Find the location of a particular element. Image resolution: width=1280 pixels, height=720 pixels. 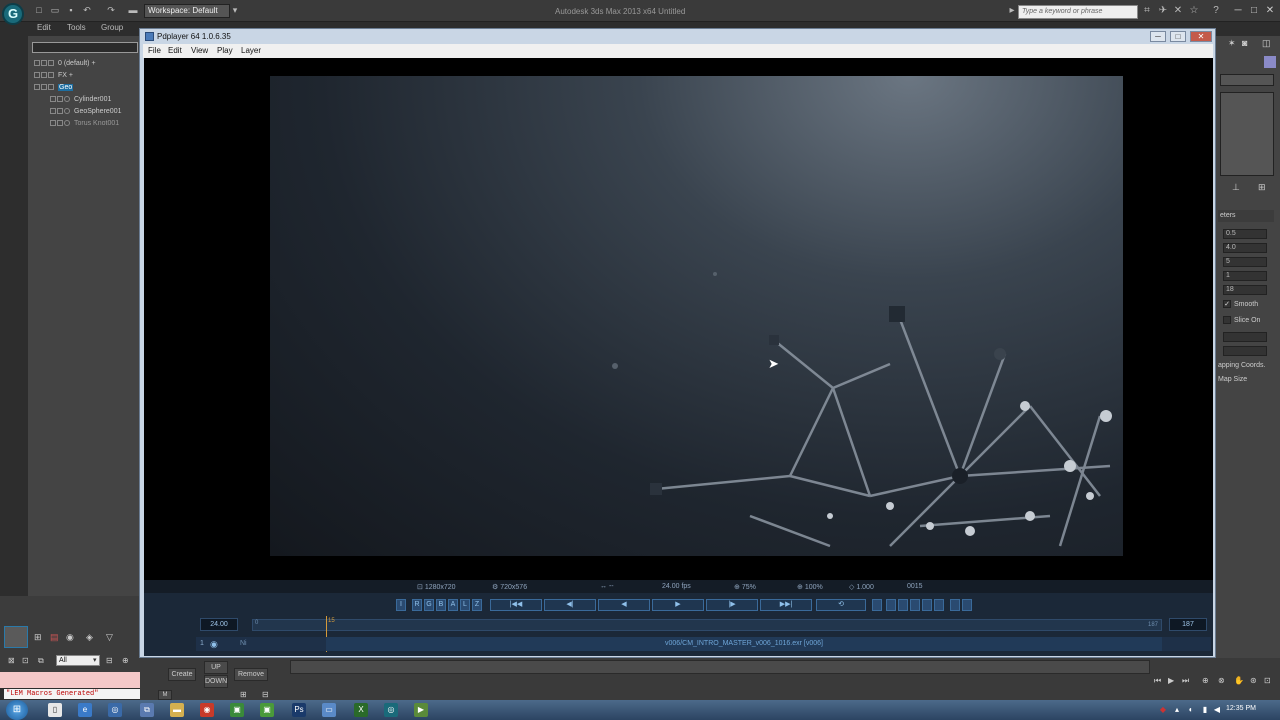

layer-tool-icon: ⊞ is located at coordinates (243, 694).